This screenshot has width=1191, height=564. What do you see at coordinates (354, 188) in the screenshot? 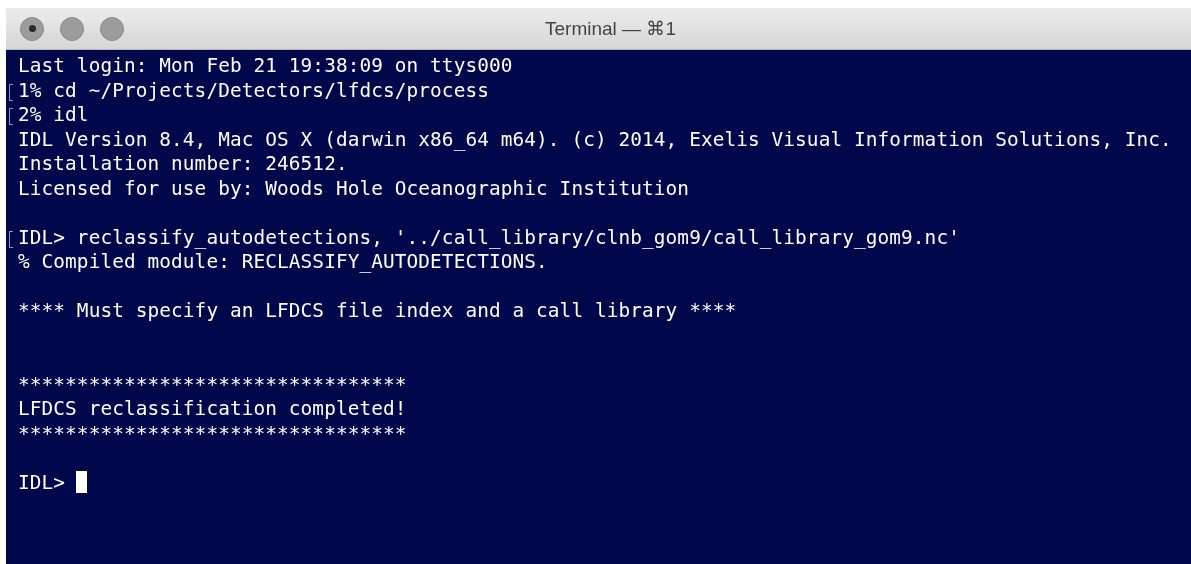
I see `terminal-line: Licensed for use by: Woods Hole Oceanographic Institution` at bounding box center [354, 188].